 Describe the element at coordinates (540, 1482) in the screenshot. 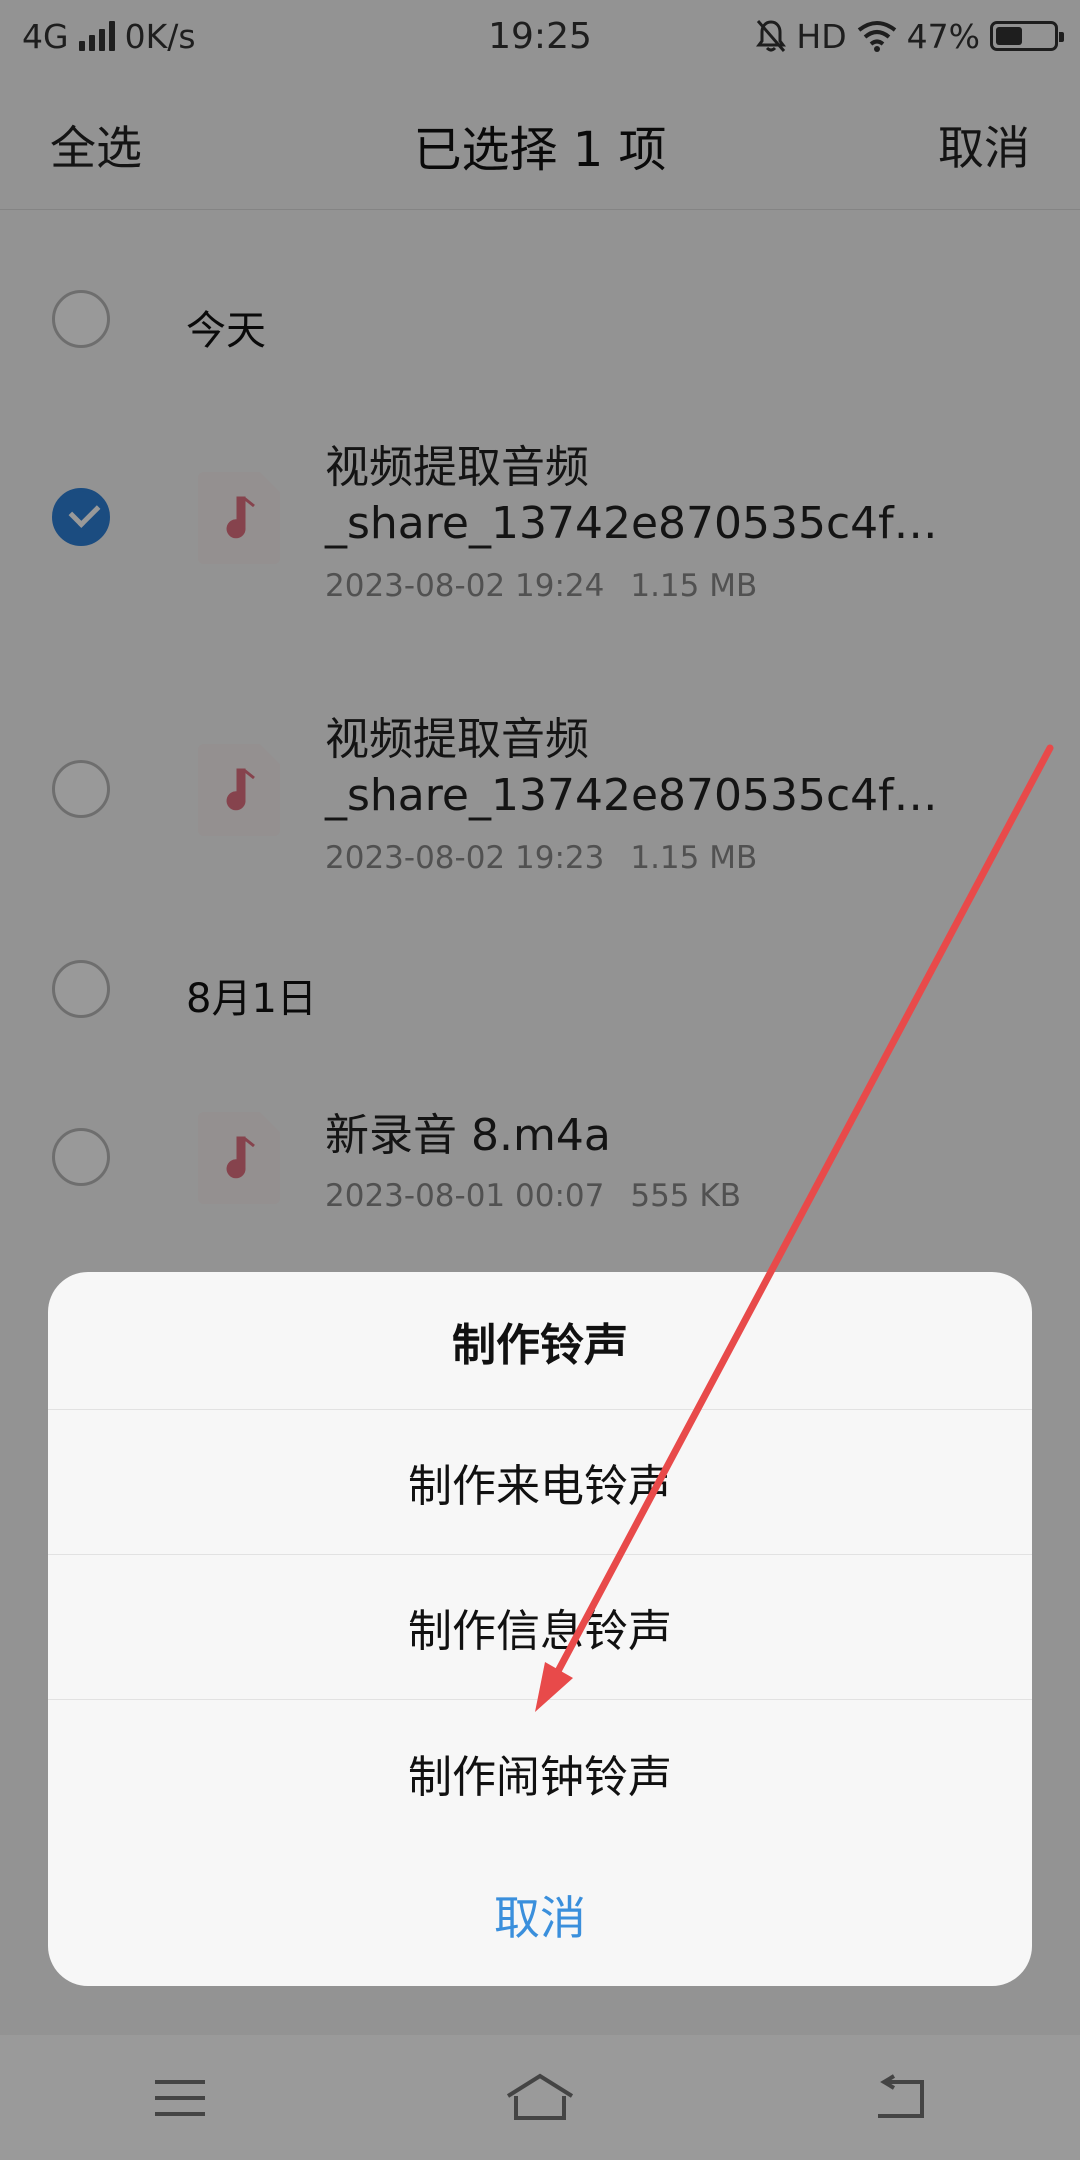

I see `make-call-ringtone-button: 制作来电铃声` at that location.